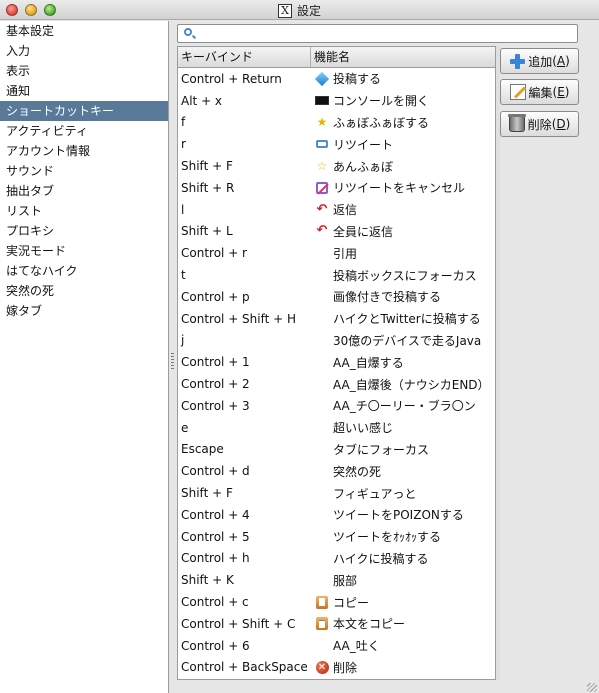 The width and height of the screenshot is (599, 693). I want to click on table-row: r リツイート, so click(336, 144).